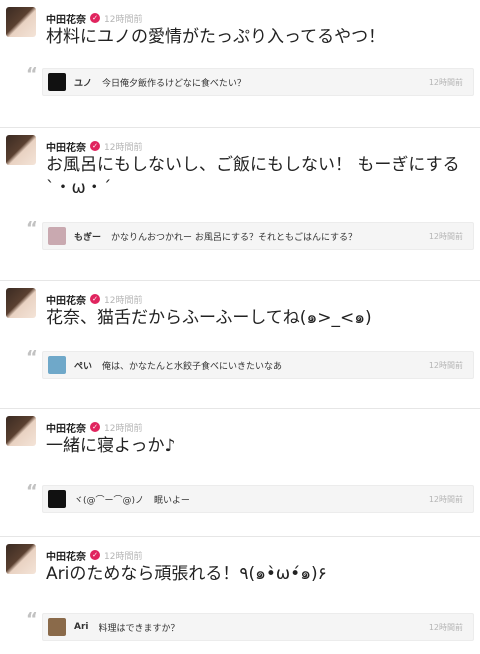 This screenshot has height=654, width=480. What do you see at coordinates (81, 627) in the screenshot?
I see `reply-name: Ari` at bounding box center [81, 627].